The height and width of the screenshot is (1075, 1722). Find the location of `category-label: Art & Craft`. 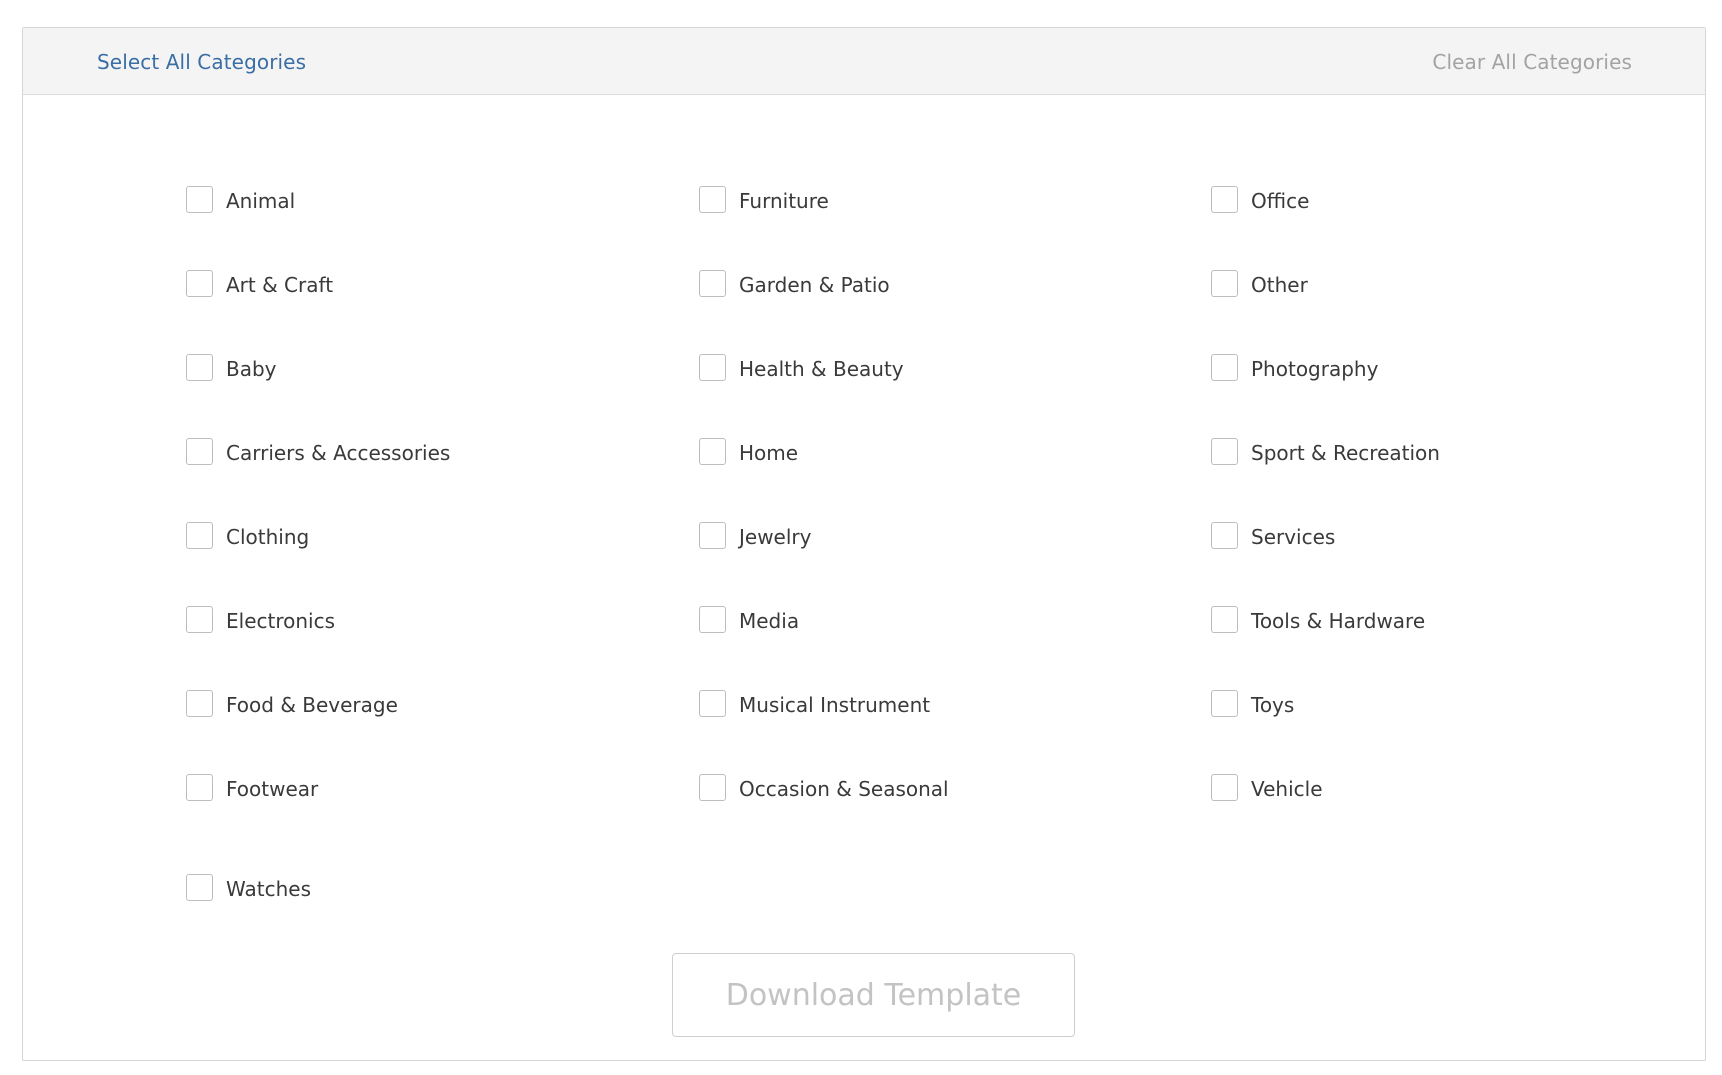

category-label: Art & Craft is located at coordinates (280, 285).